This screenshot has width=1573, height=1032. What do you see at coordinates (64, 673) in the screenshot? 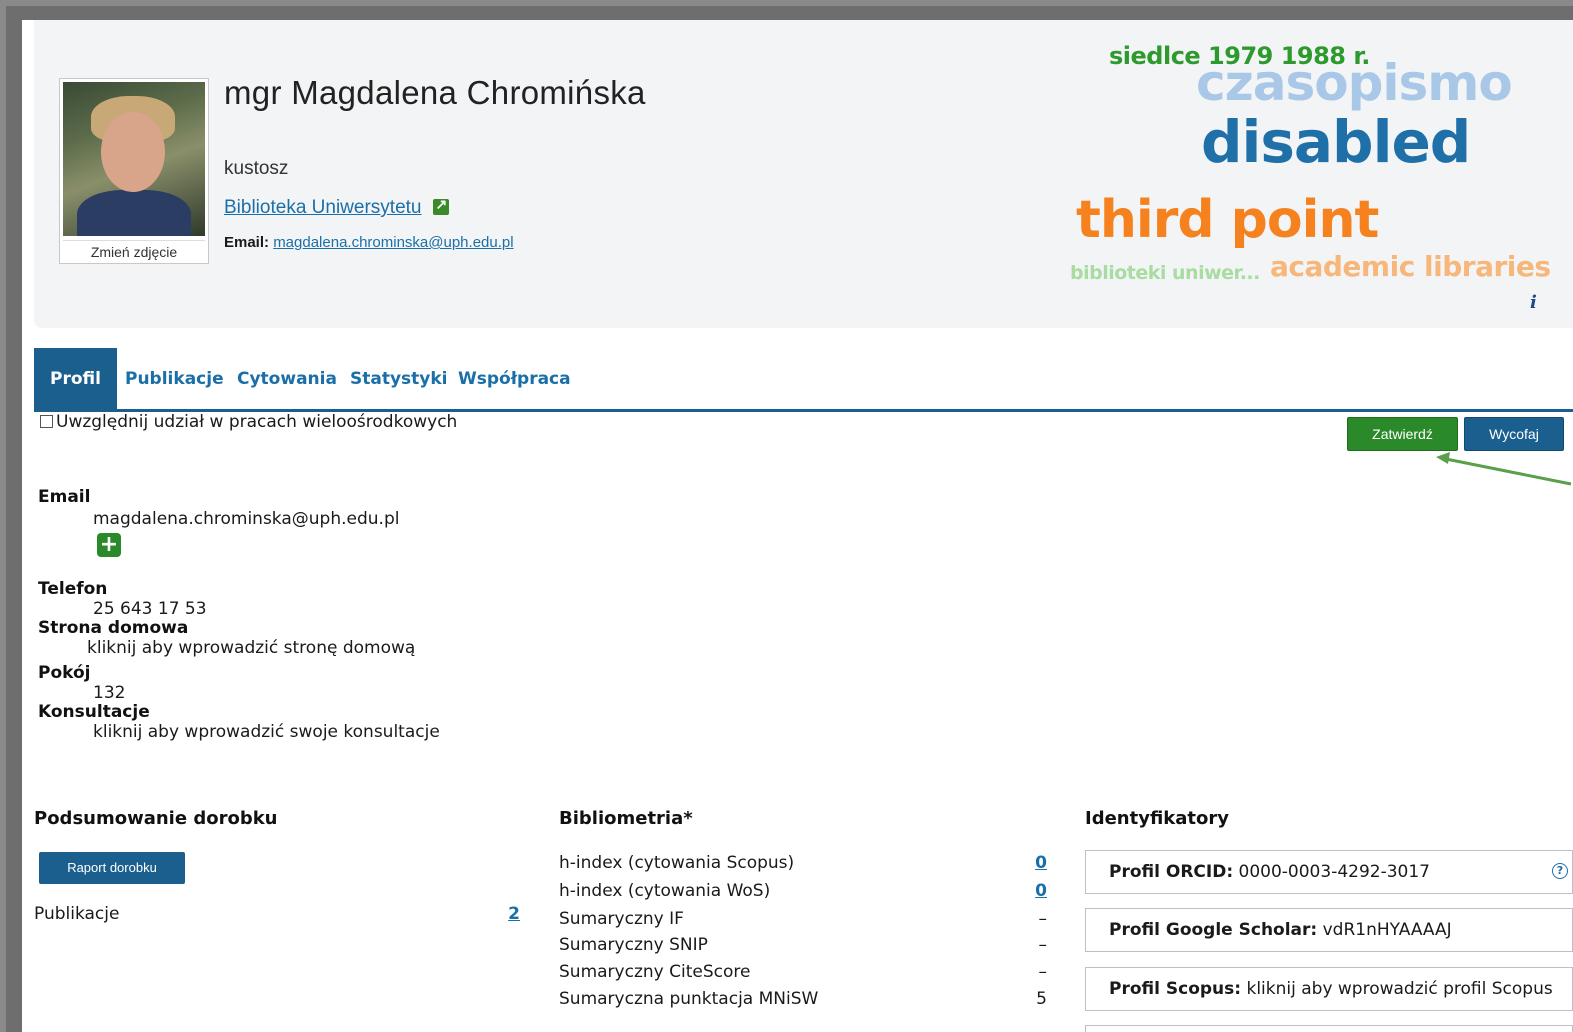
I see `room-label: Pokój` at bounding box center [64, 673].